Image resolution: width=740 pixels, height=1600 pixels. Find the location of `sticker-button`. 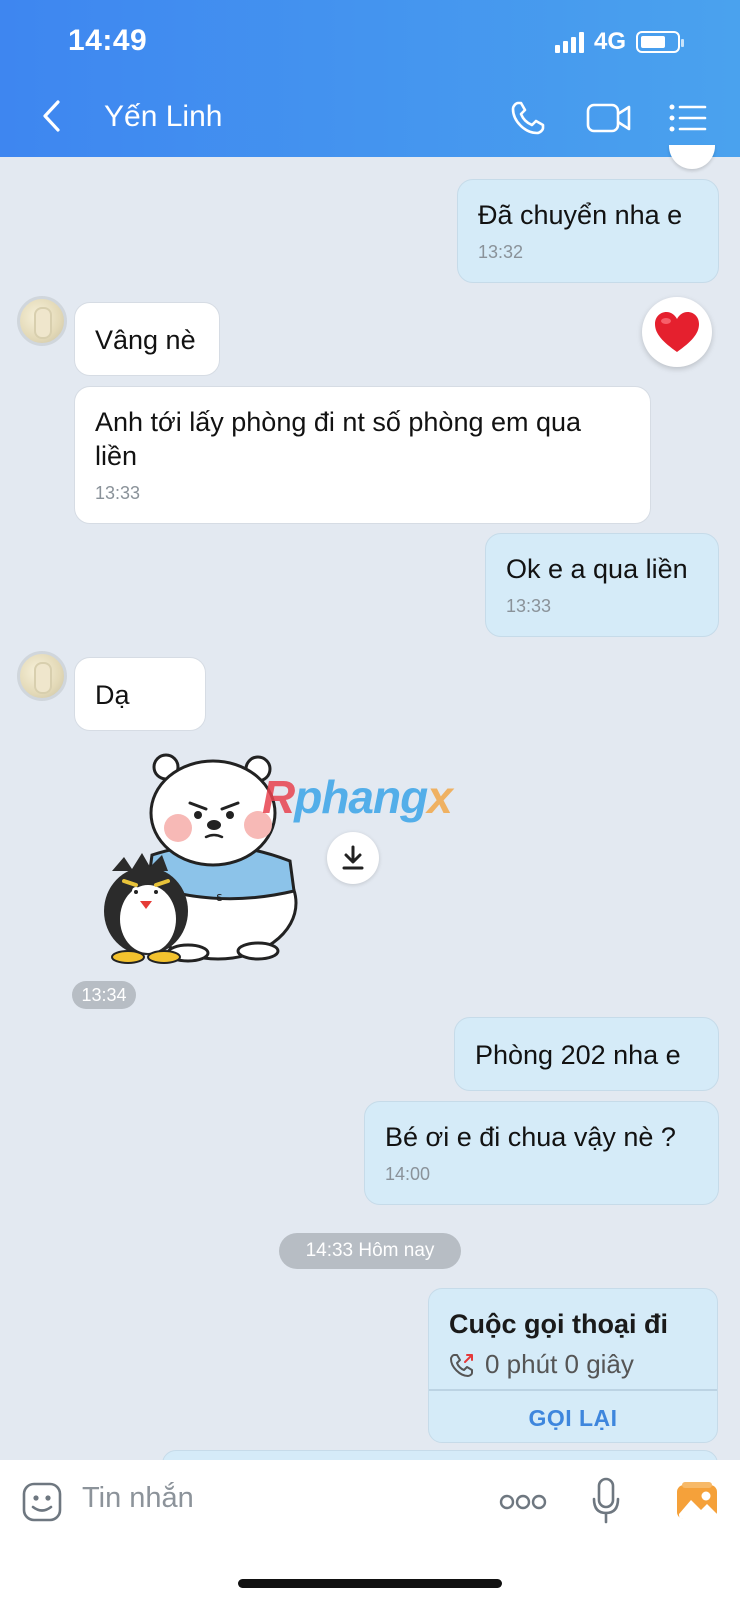

sticker-button is located at coordinates (42, 1502).